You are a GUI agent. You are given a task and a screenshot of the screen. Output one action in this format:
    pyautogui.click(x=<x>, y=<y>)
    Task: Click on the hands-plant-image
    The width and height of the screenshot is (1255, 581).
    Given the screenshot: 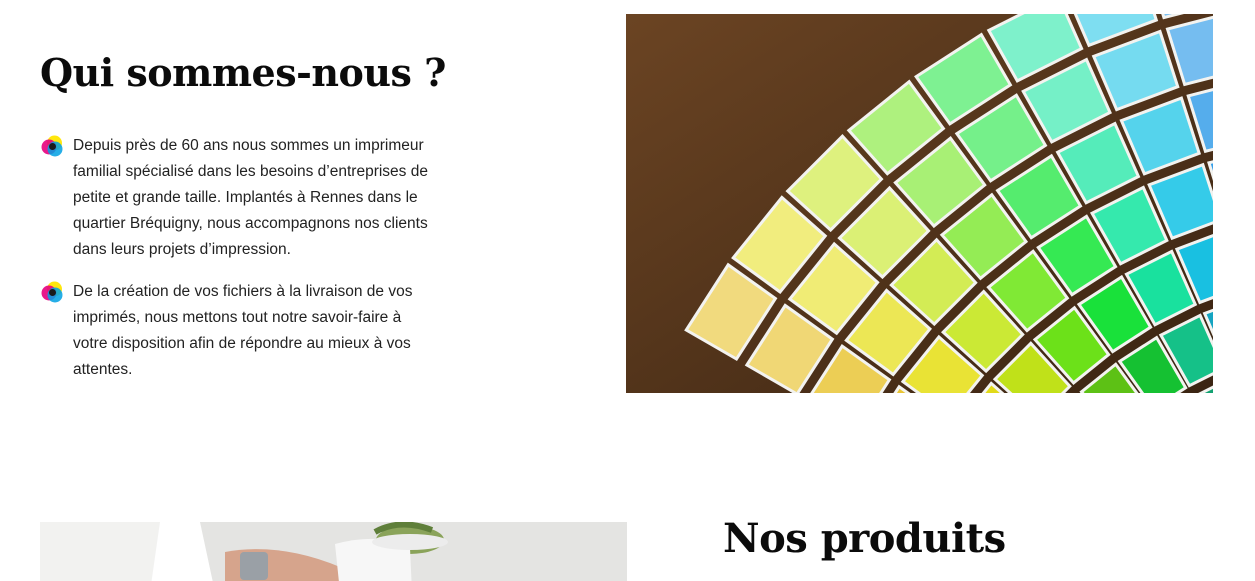 What is the action you would take?
    pyautogui.click(x=333, y=551)
    